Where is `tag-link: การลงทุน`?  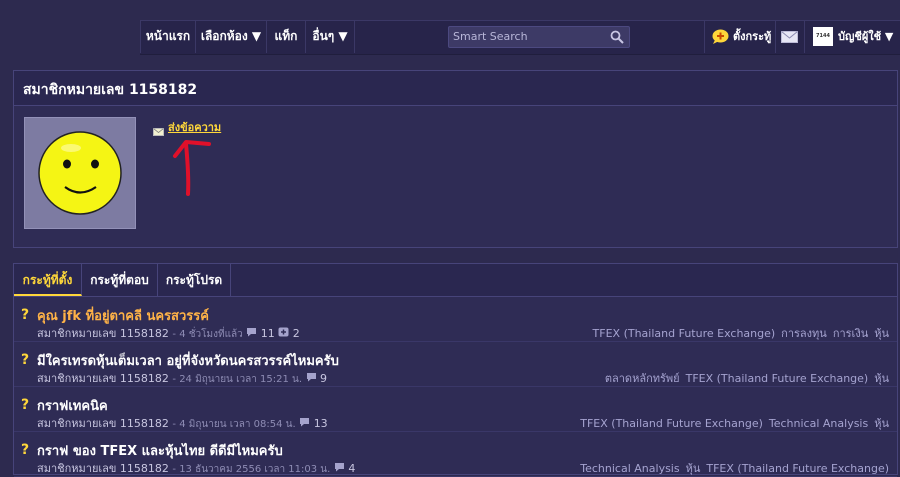 tag-link: การลงทุน is located at coordinates (804, 333).